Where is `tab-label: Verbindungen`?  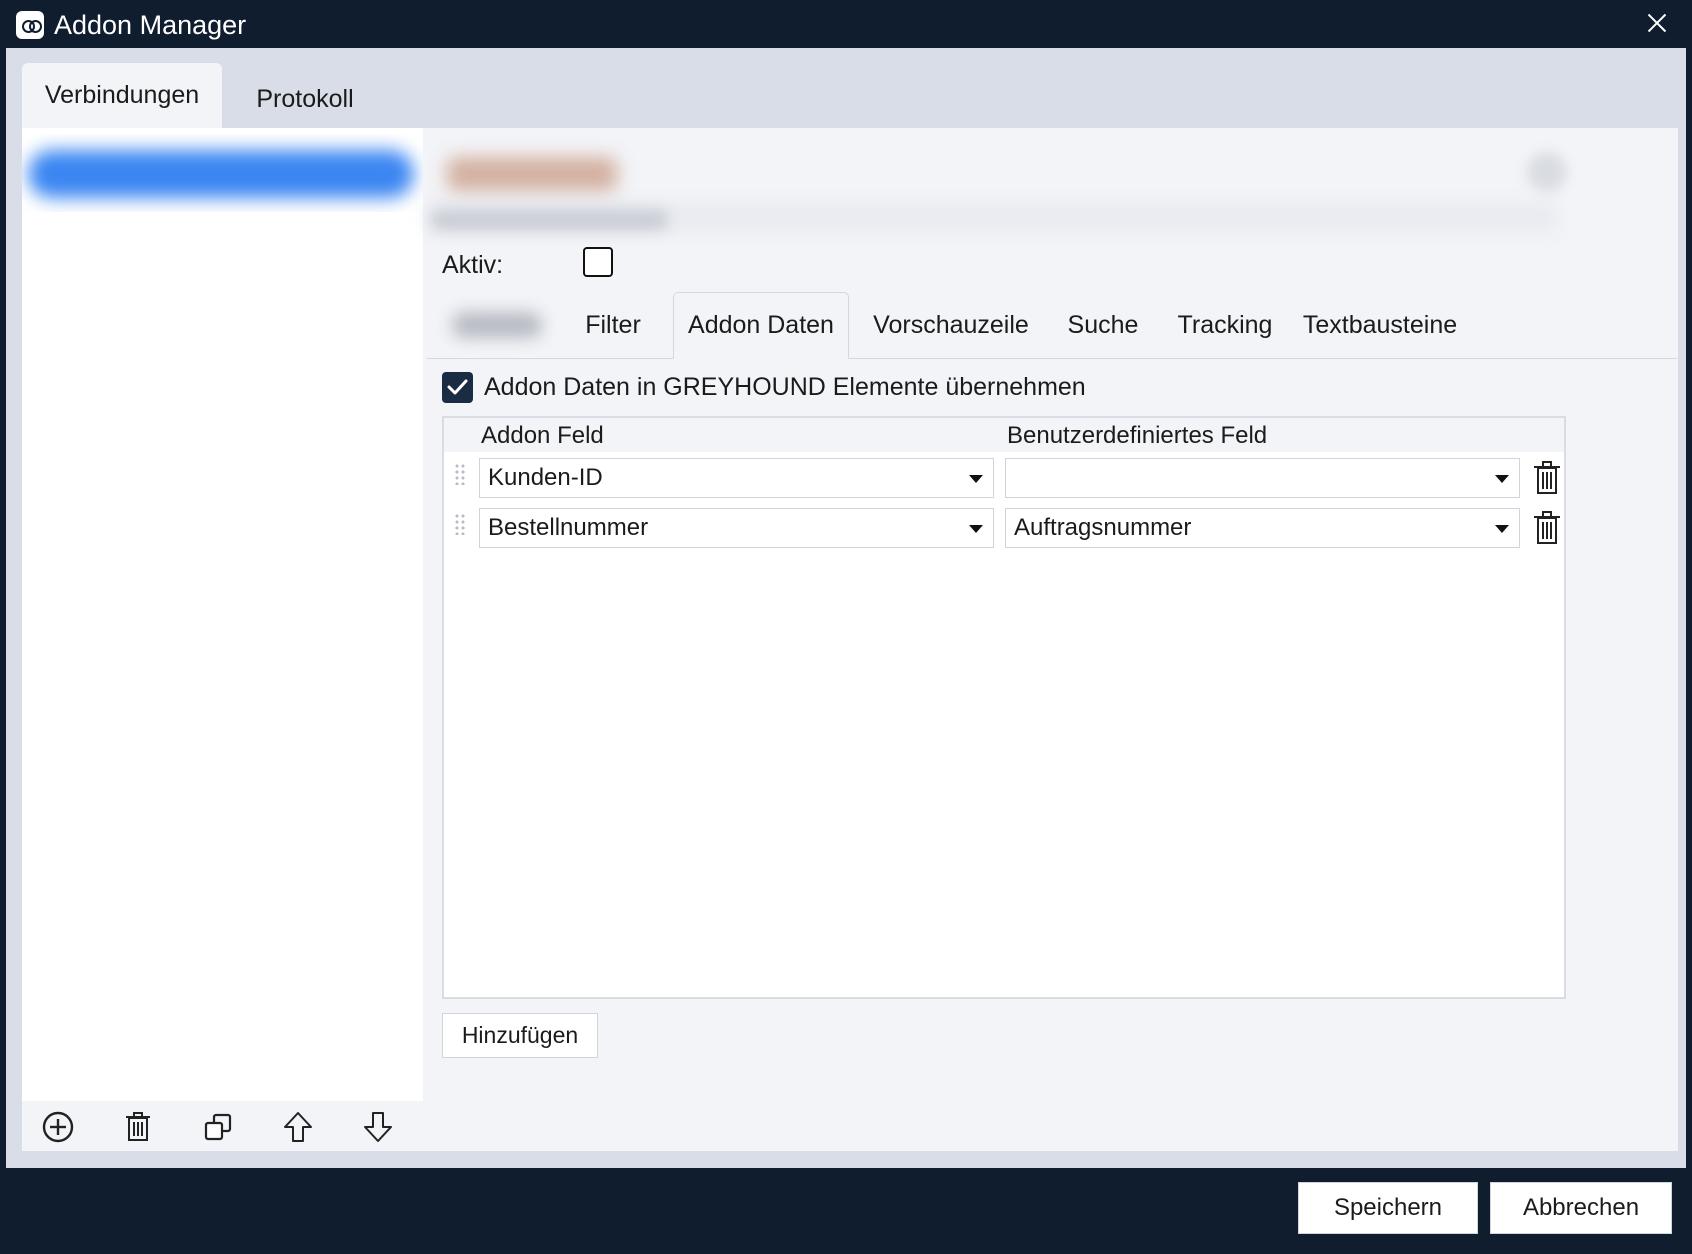
tab-label: Verbindungen is located at coordinates (122, 95).